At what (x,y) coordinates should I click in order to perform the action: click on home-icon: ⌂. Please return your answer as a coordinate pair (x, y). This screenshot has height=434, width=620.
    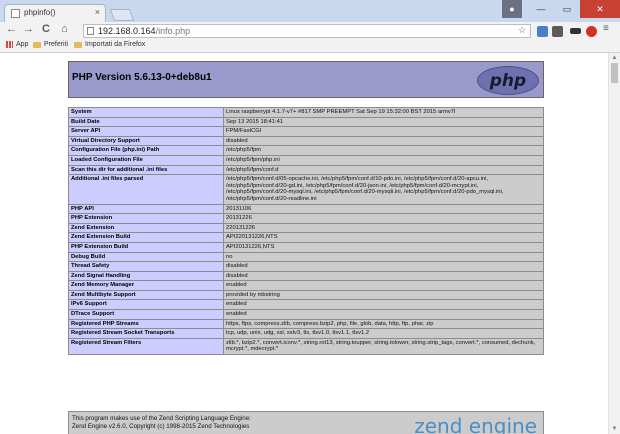
    Looking at the image, I should click on (64, 29).